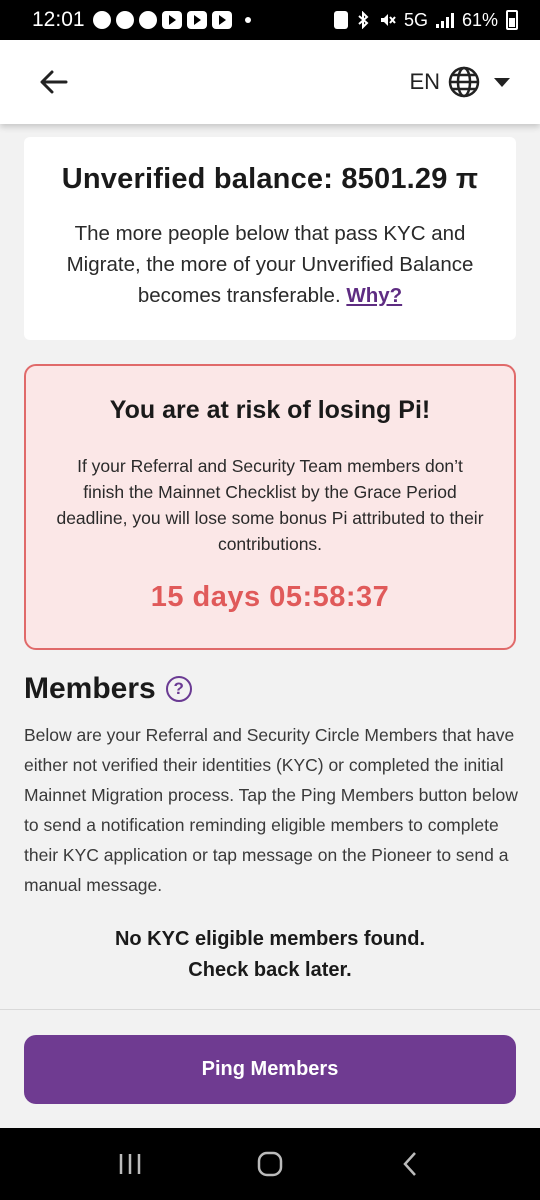  I want to click on home-icon, so click(270, 1164).